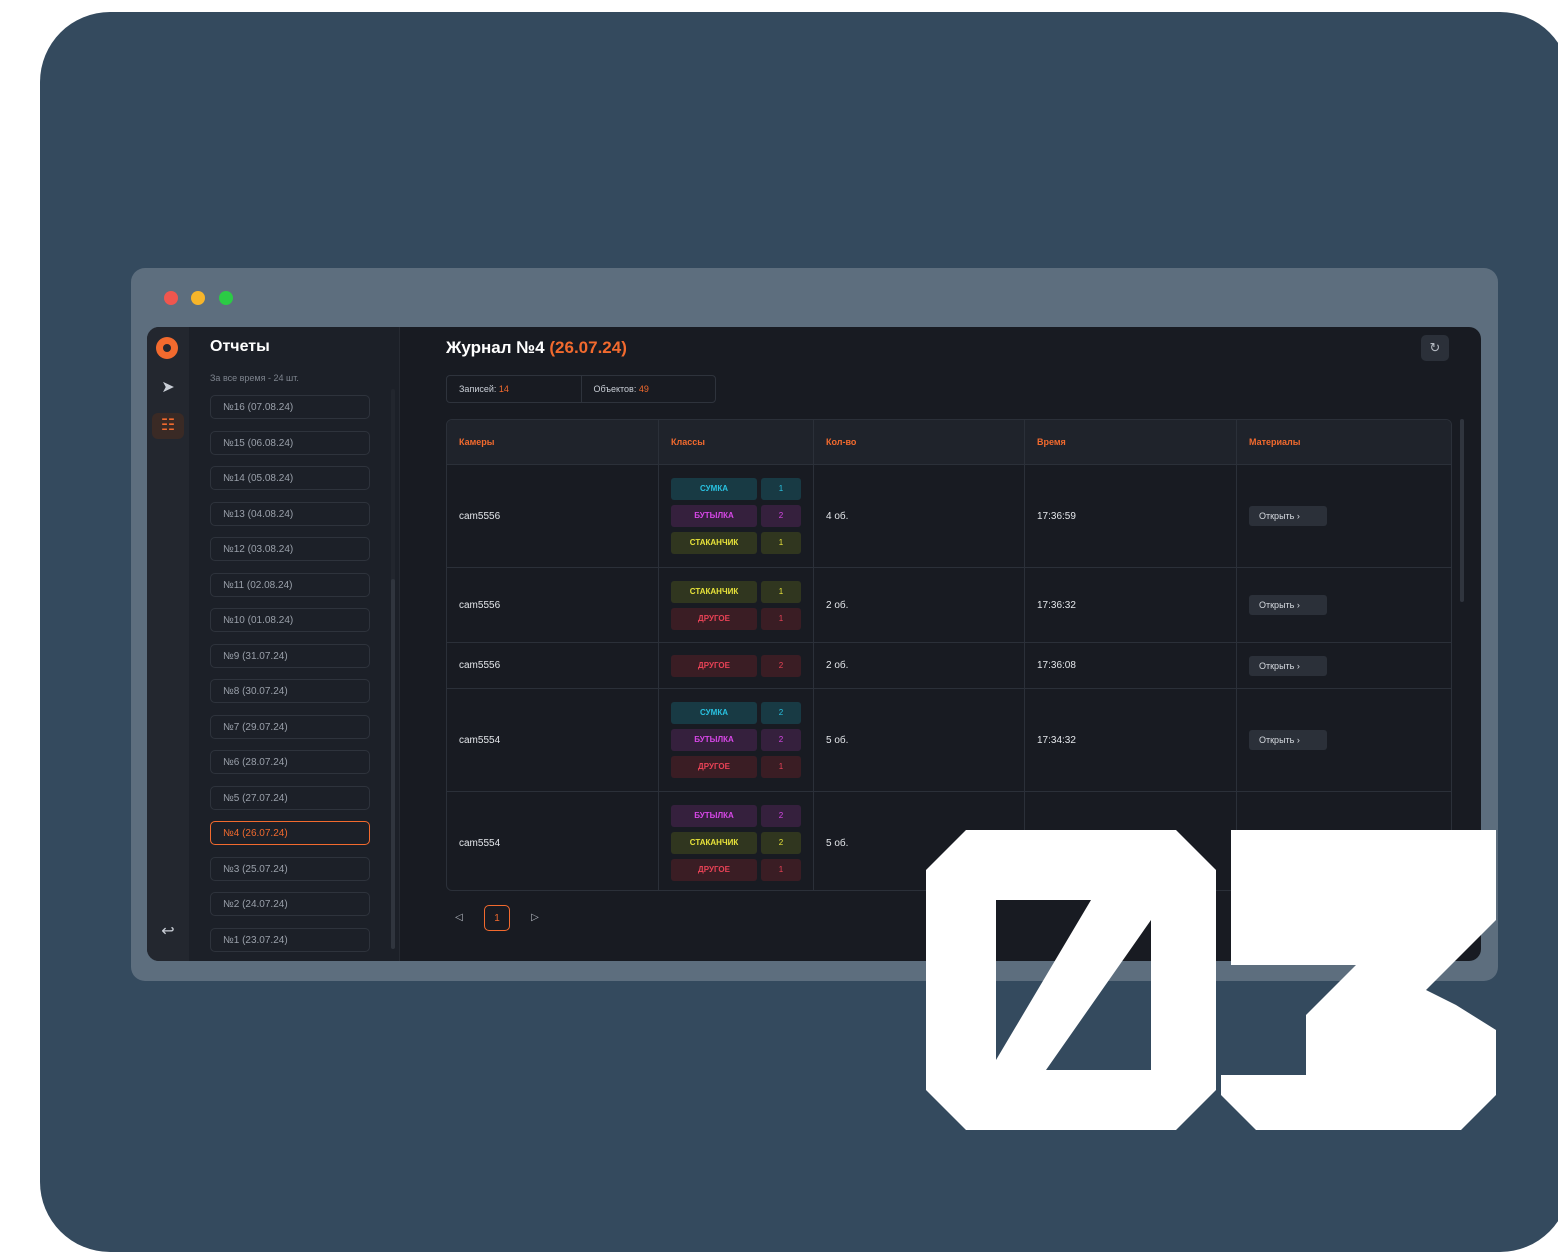 The image size is (1558, 1252). What do you see at coordinates (290, 584) in the screenshot?
I see `sidebar-item-report: №11 (02.08.24)` at bounding box center [290, 584].